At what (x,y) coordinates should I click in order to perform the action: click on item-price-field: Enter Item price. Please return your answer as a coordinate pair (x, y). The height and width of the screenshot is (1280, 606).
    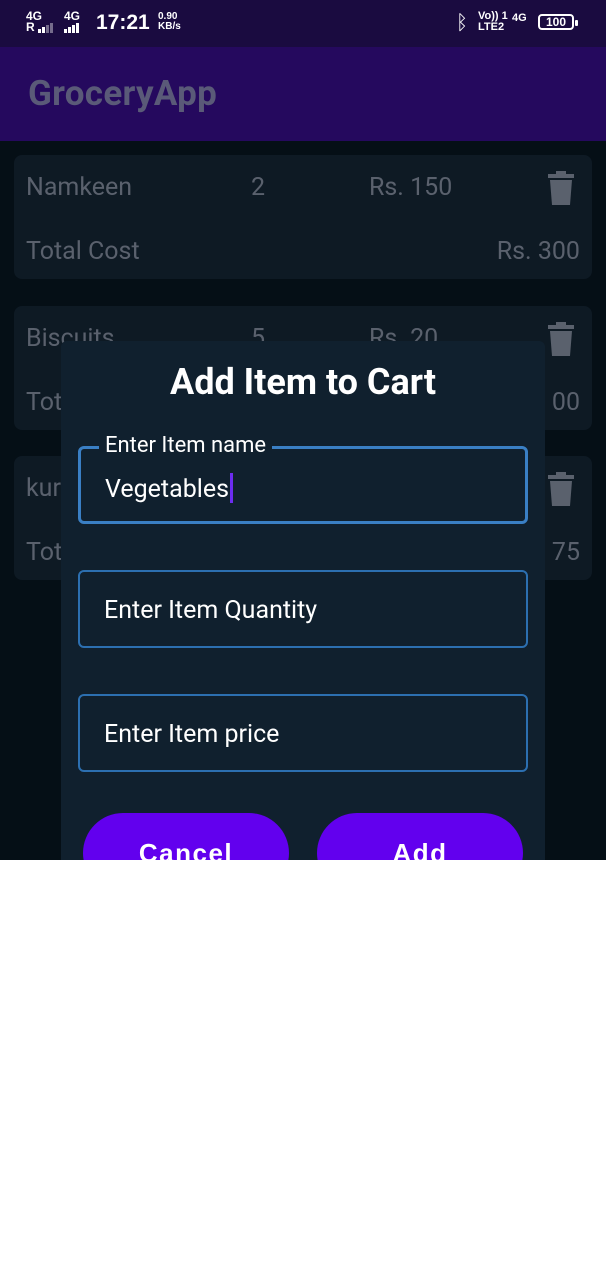
    Looking at the image, I should click on (303, 733).